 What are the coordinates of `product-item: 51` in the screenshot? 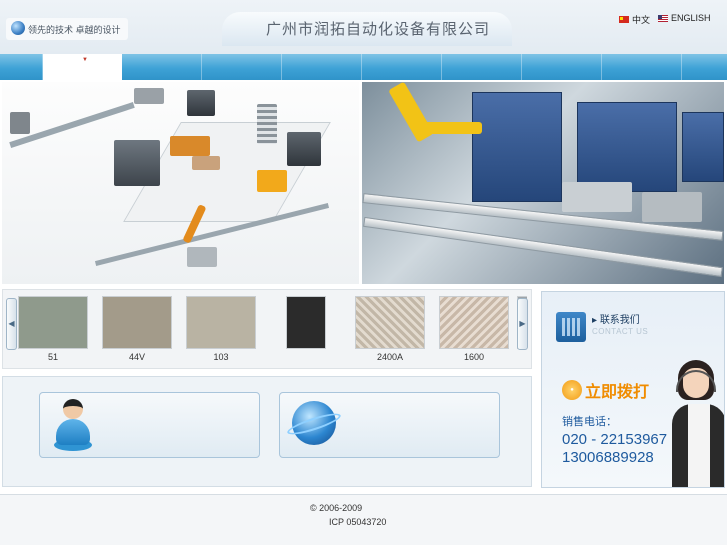 It's located at (53, 329).